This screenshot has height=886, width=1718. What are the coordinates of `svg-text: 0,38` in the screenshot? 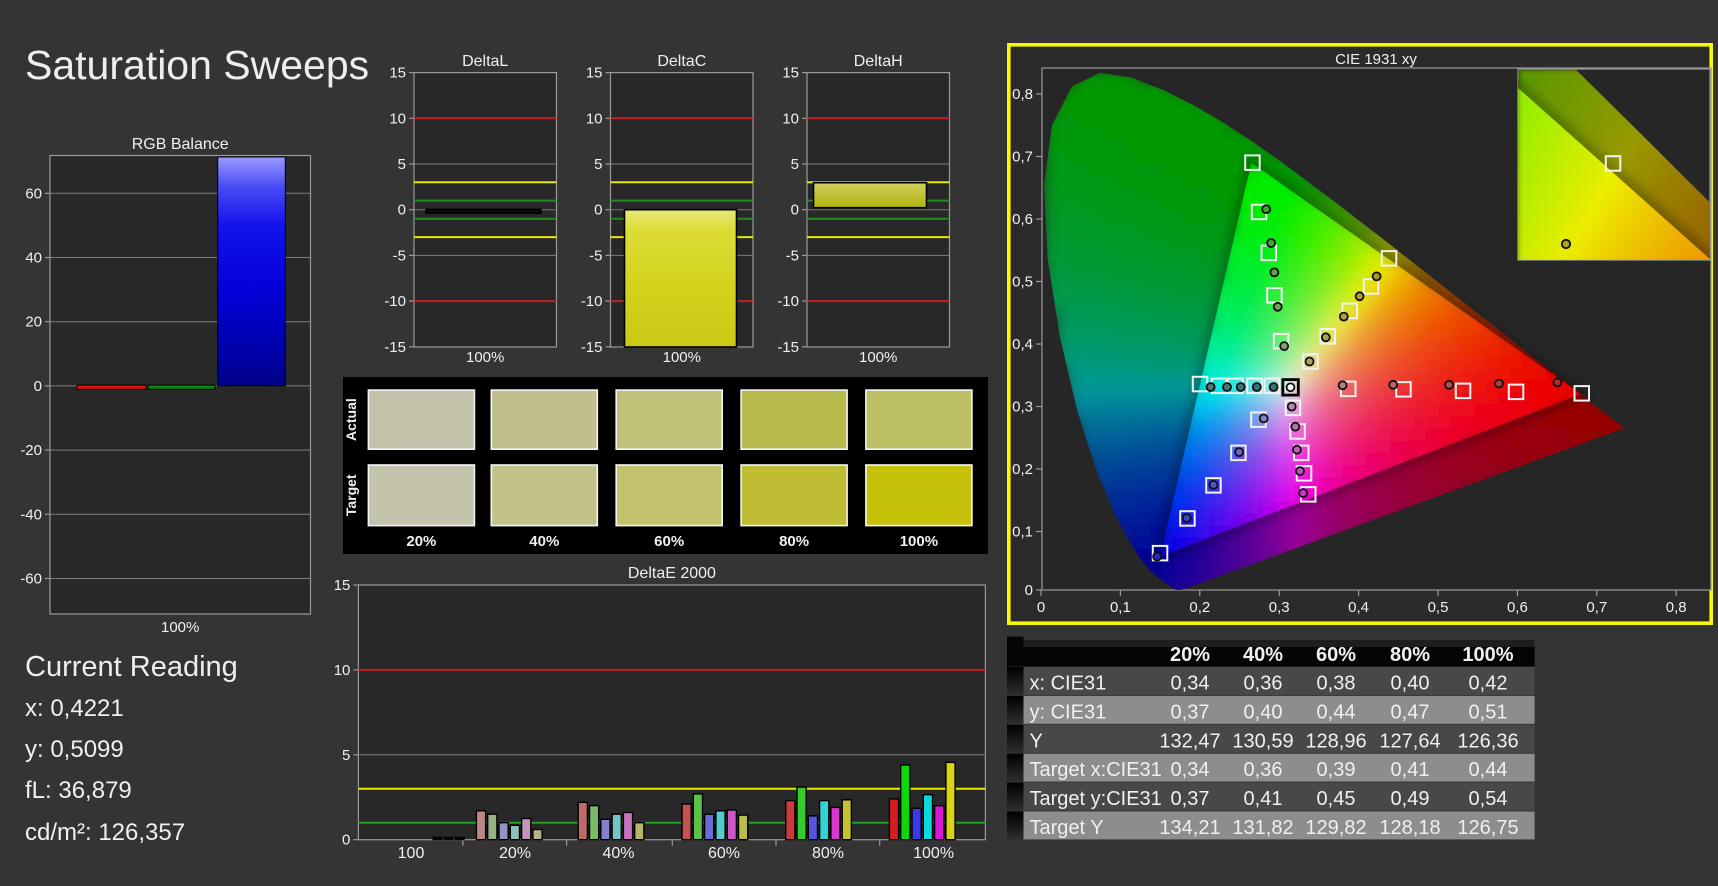 It's located at (1336, 684).